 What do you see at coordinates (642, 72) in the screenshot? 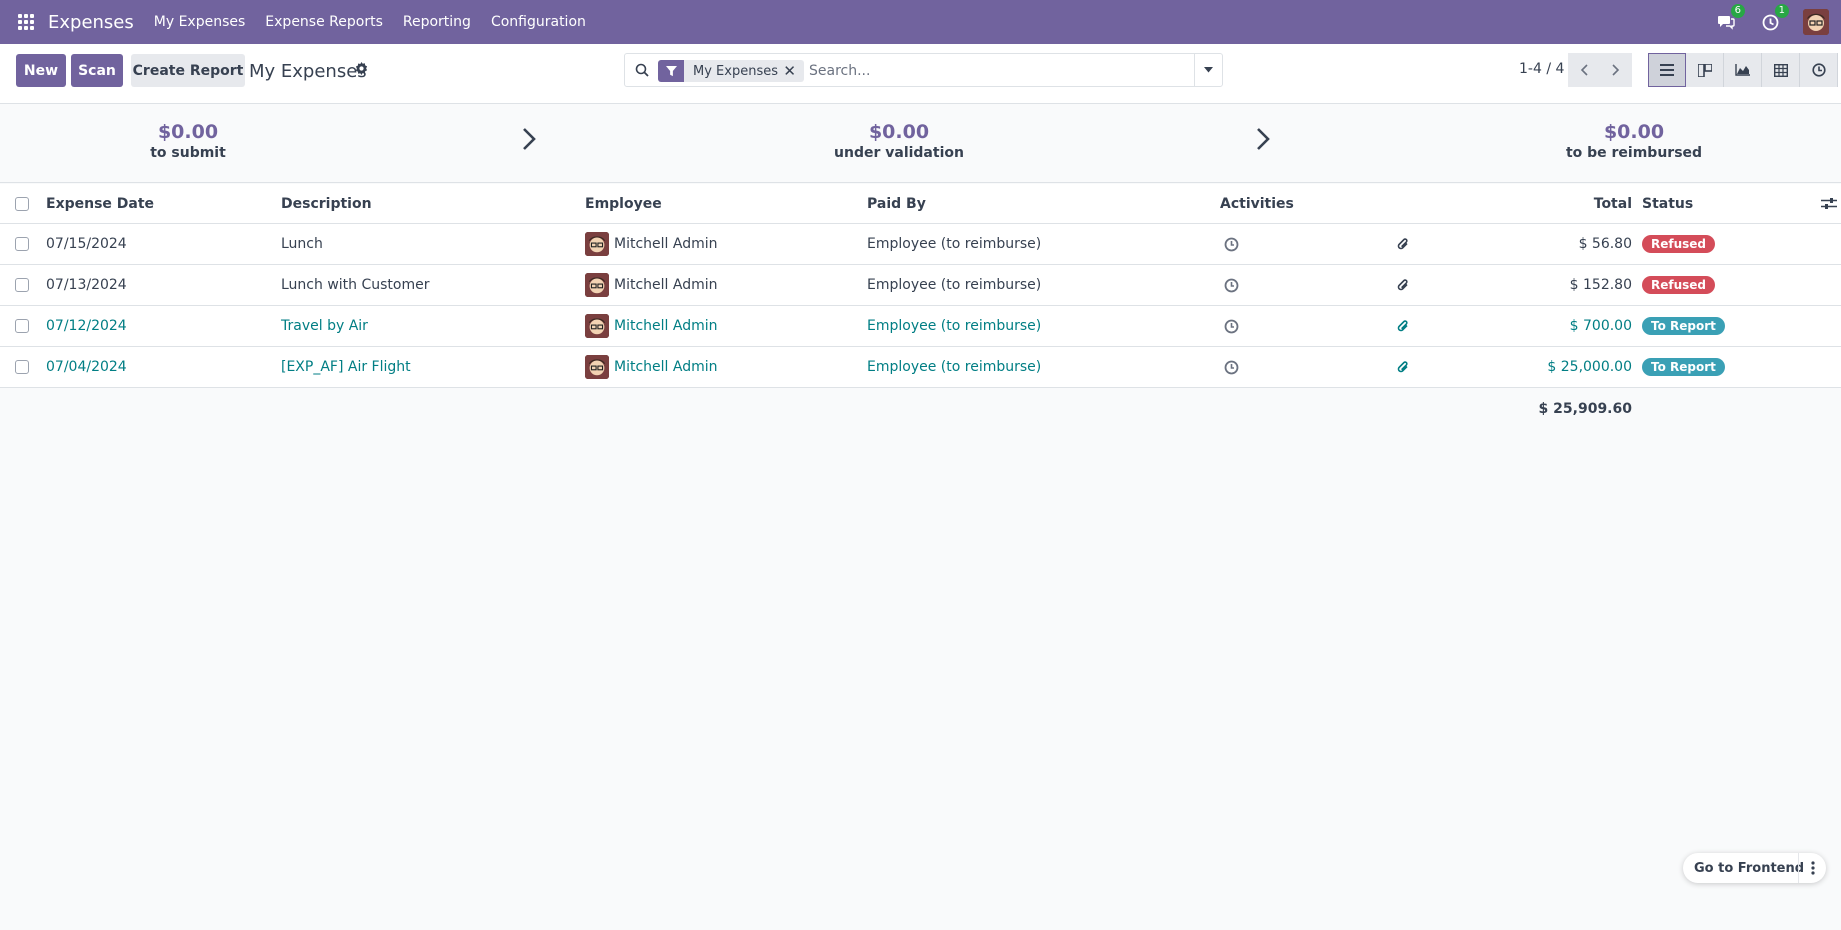
I see `search-icon` at bounding box center [642, 72].